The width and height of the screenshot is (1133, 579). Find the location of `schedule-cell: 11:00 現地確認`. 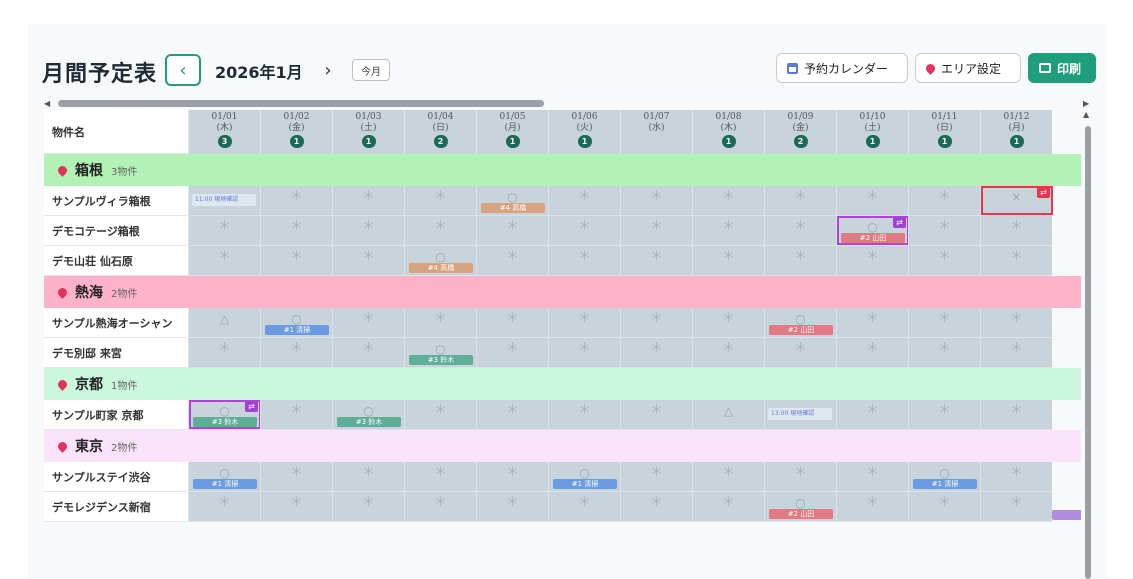

schedule-cell: 11:00 現地確認 is located at coordinates (224, 201).